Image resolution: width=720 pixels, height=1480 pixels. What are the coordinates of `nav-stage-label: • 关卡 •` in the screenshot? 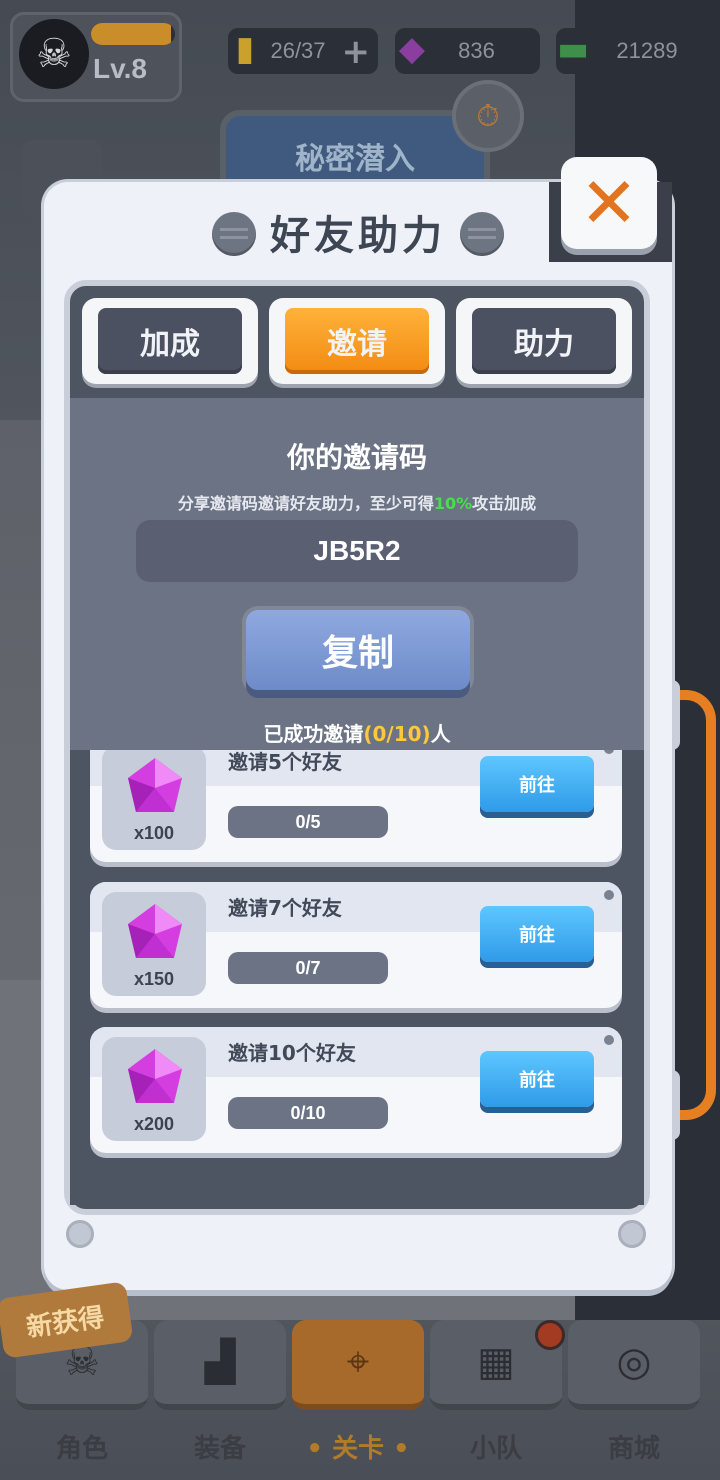 It's located at (358, 1449).